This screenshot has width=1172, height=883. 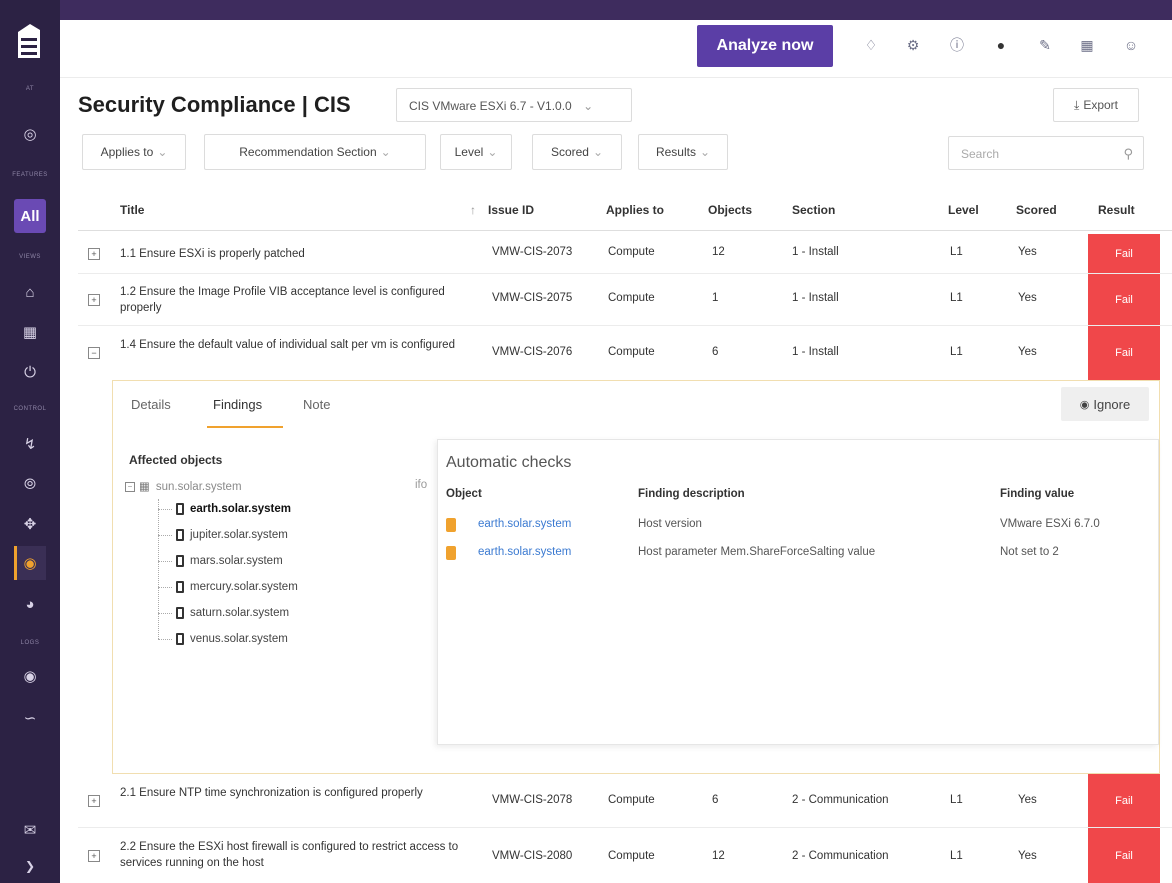 I want to click on shield-icon: ◉, so click(x=30, y=563).